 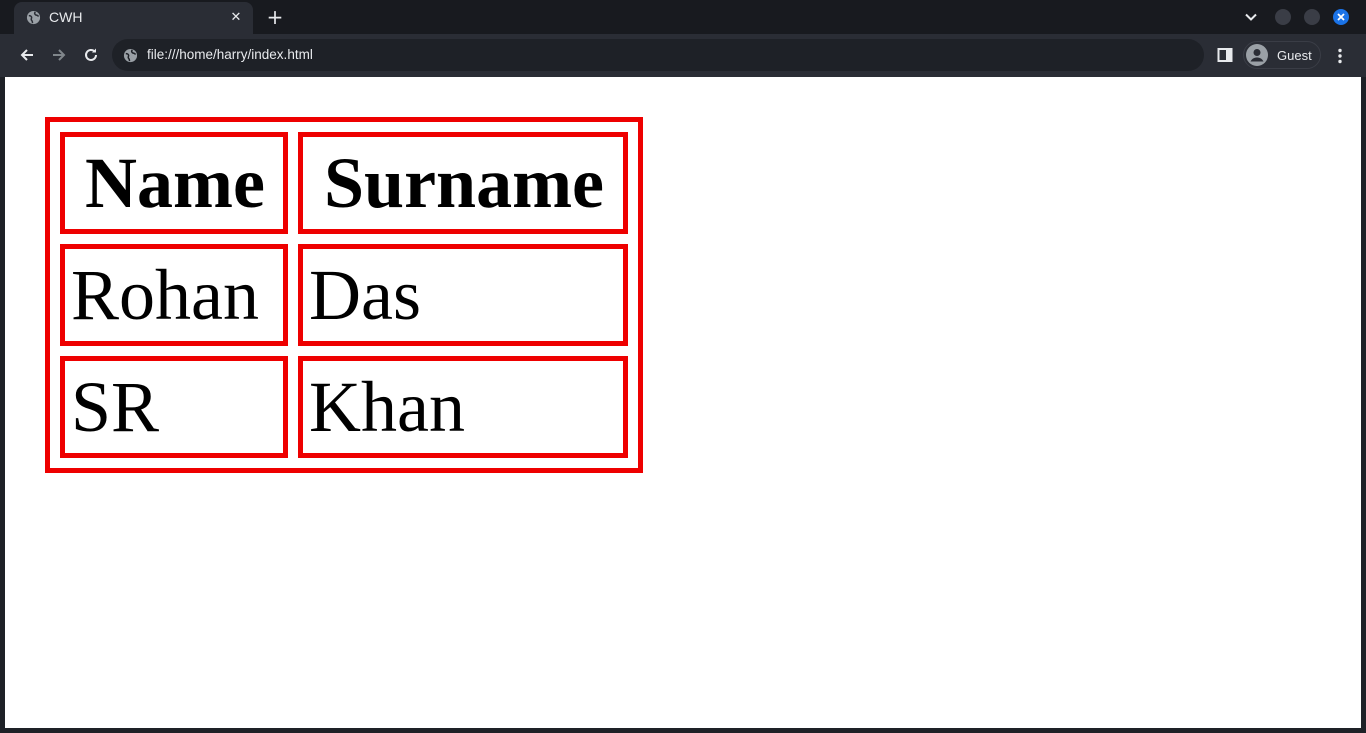 I want to click on table-row: Rohan Das, so click(x=344, y=295).